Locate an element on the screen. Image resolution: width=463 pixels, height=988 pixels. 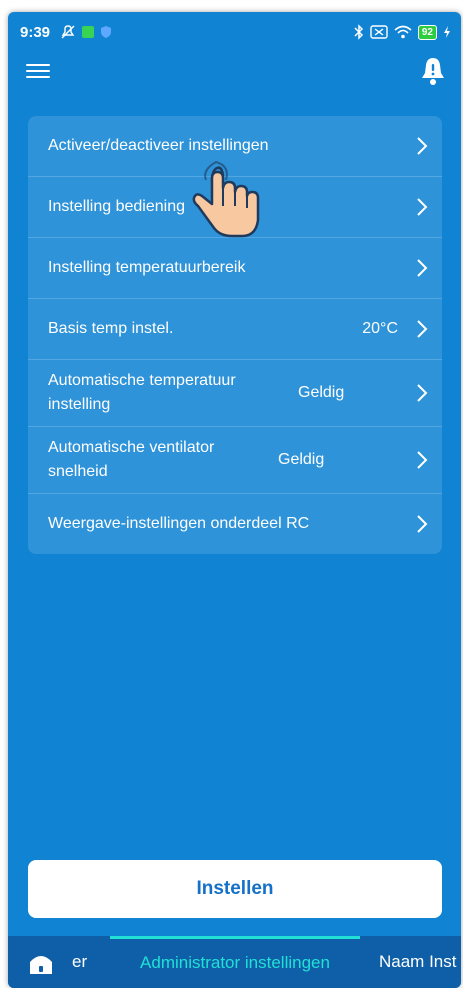
setting-display-rc: Weergave-instellingen onderdeel RC is located at coordinates (235, 524).